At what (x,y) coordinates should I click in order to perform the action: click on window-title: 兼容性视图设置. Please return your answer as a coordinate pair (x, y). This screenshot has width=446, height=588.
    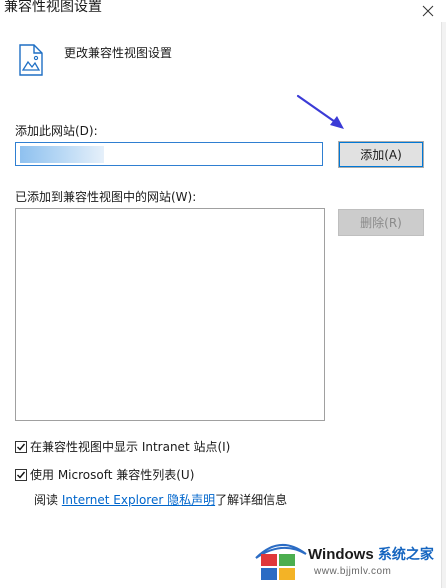
    Looking at the image, I should click on (53, 7).